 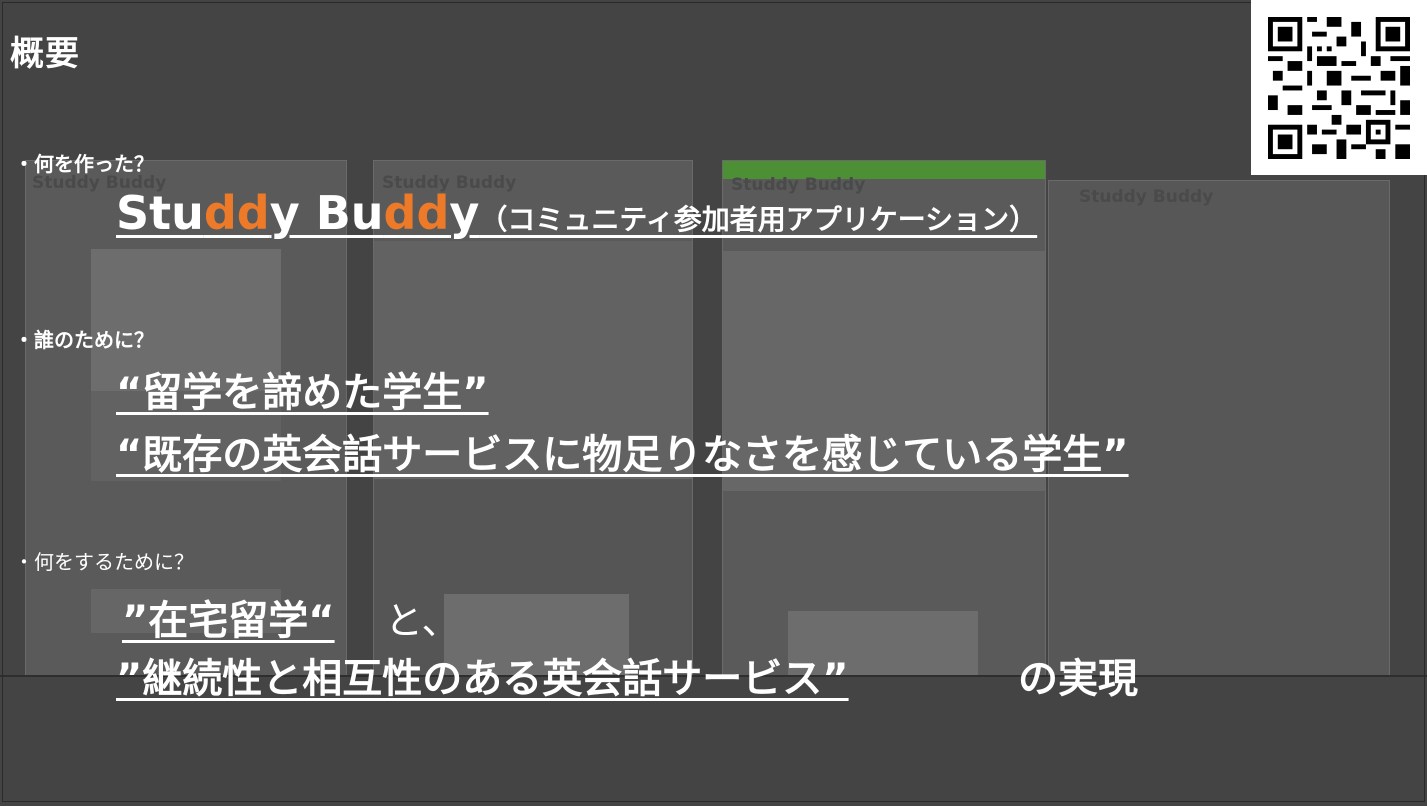 What do you see at coordinates (45, 54) in the screenshot?
I see `page-title: 概要` at bounding box center [45, 54].